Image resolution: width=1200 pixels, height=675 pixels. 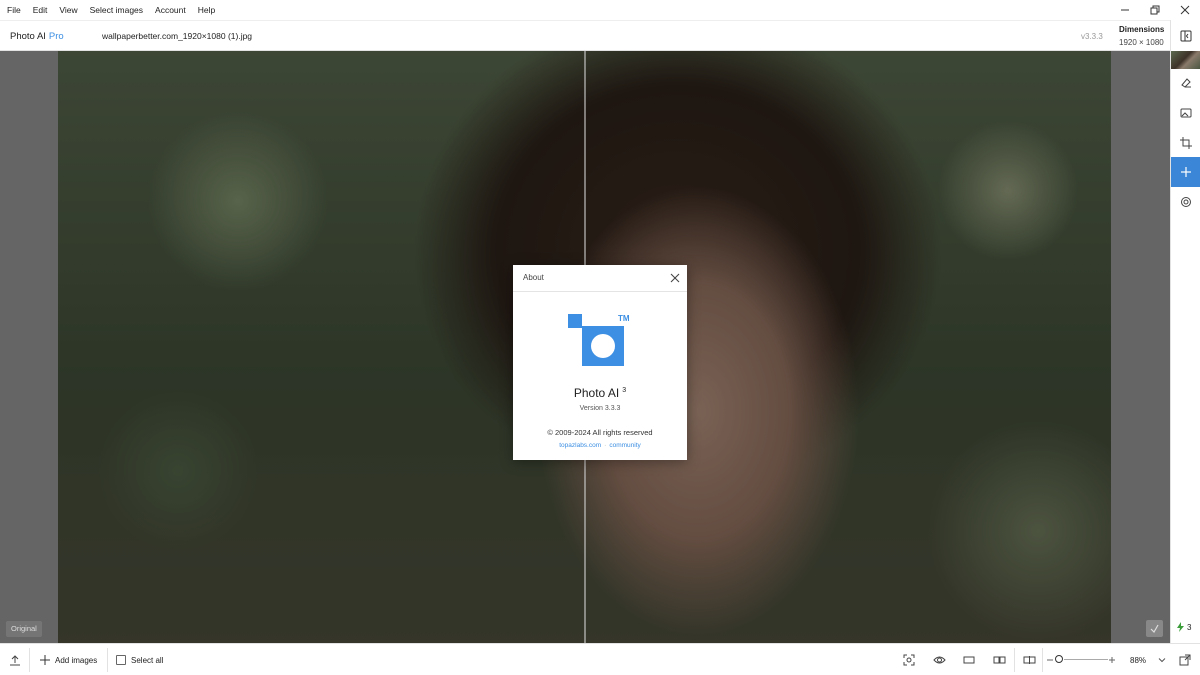 I want to click on crop-tool-button, so click(x=1185, y=143).